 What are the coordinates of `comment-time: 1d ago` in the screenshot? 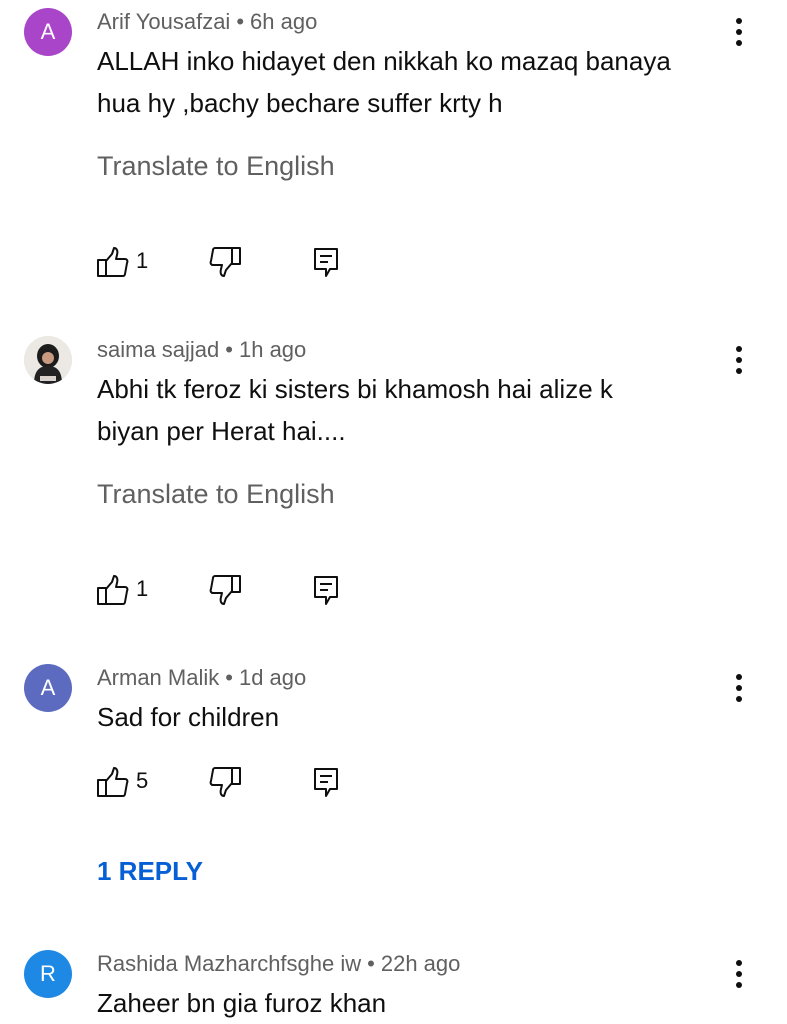 It's located at (272, 677).